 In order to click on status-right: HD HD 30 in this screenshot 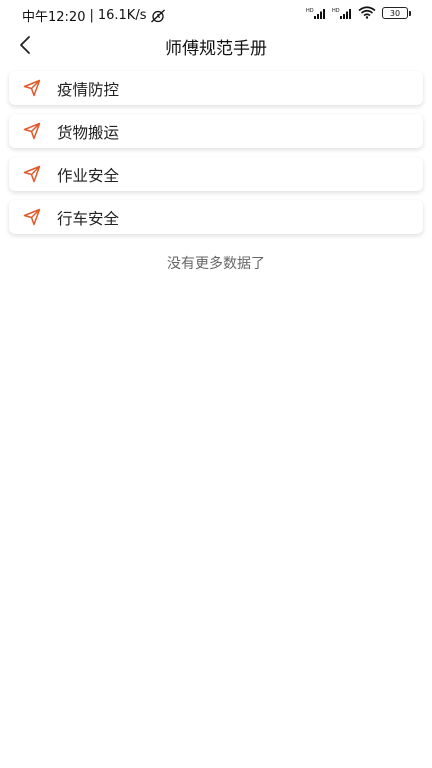, I will do `click(358, 12)`.